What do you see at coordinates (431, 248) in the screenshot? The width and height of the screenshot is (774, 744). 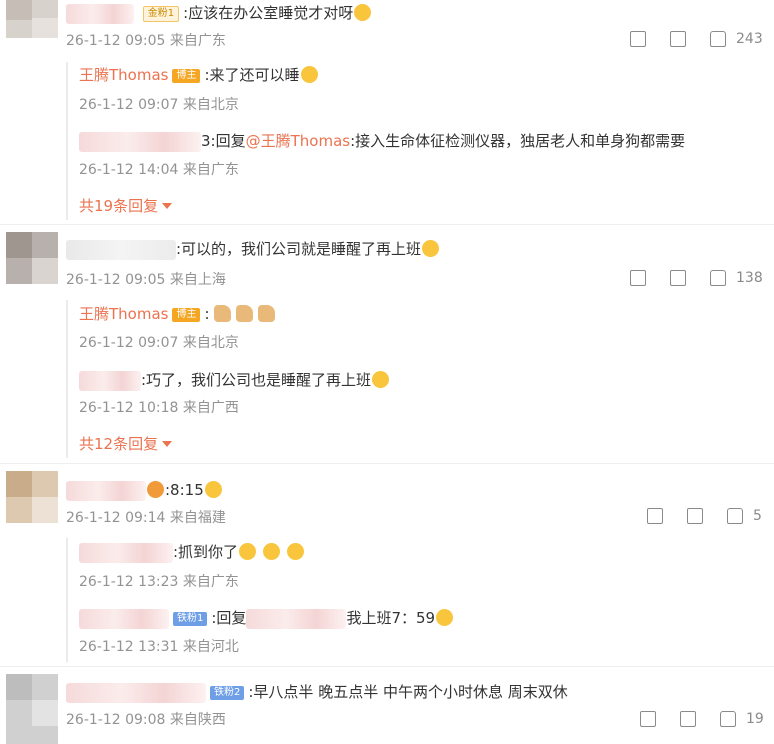 I see `emoji-icon` at bounding box center [431, 248].